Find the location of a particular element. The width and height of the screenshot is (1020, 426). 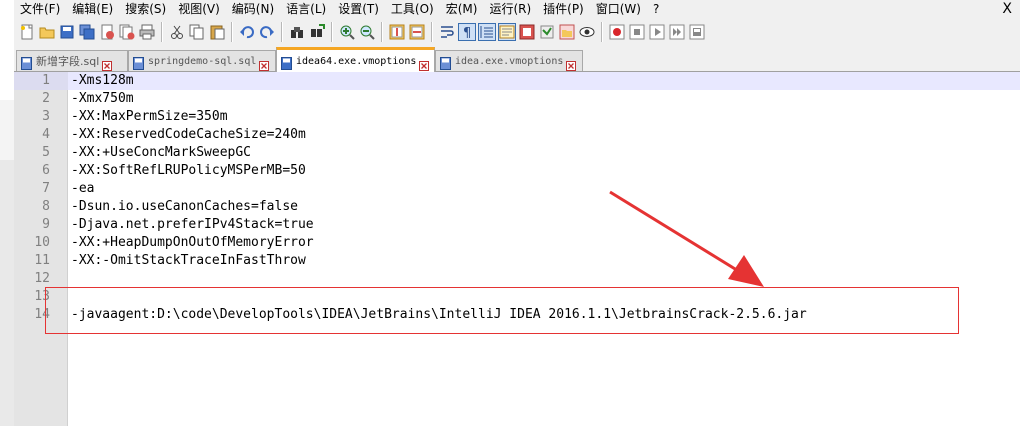

zoom-out-button is located at coordinates (367, 32).